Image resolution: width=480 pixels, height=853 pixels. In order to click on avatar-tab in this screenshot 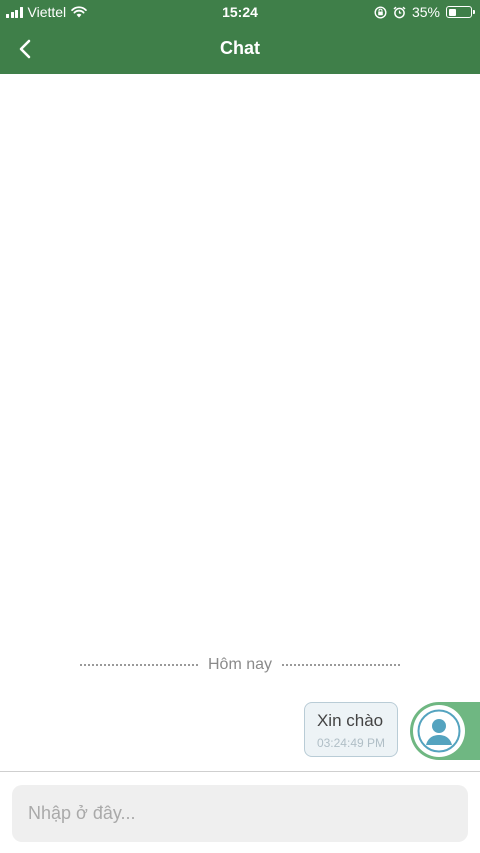, I will do `click(445, 731)`.